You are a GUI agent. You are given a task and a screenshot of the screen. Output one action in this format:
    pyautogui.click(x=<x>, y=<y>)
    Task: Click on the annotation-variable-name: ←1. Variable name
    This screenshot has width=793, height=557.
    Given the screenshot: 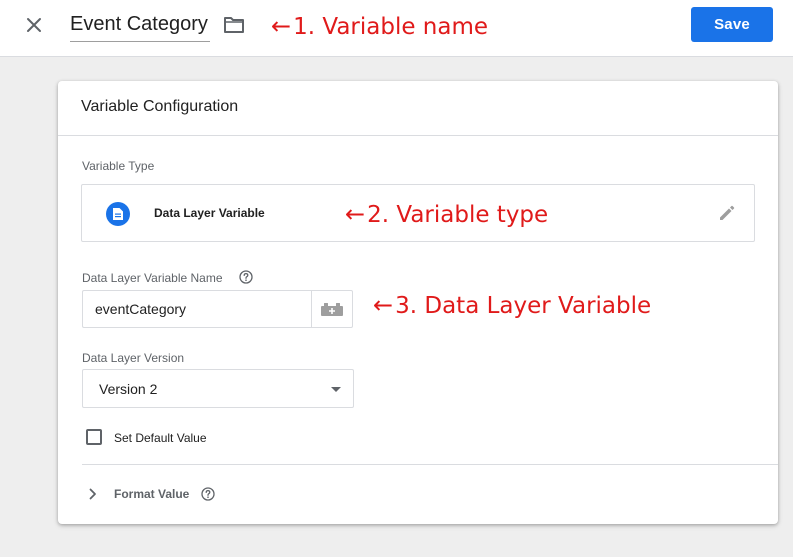 What is the action you would take?
    pyautogui.click(x=379, y=26)
    